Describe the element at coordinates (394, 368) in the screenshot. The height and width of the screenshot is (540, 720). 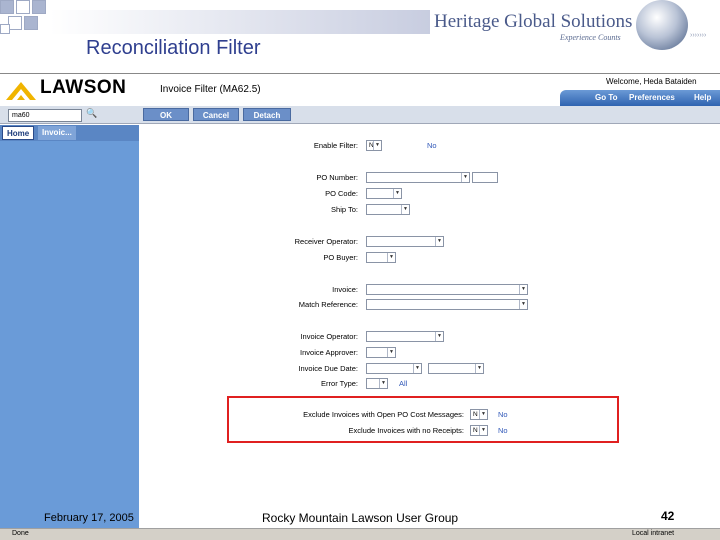
I see `invoice-due-date-from: ▼` at that location.